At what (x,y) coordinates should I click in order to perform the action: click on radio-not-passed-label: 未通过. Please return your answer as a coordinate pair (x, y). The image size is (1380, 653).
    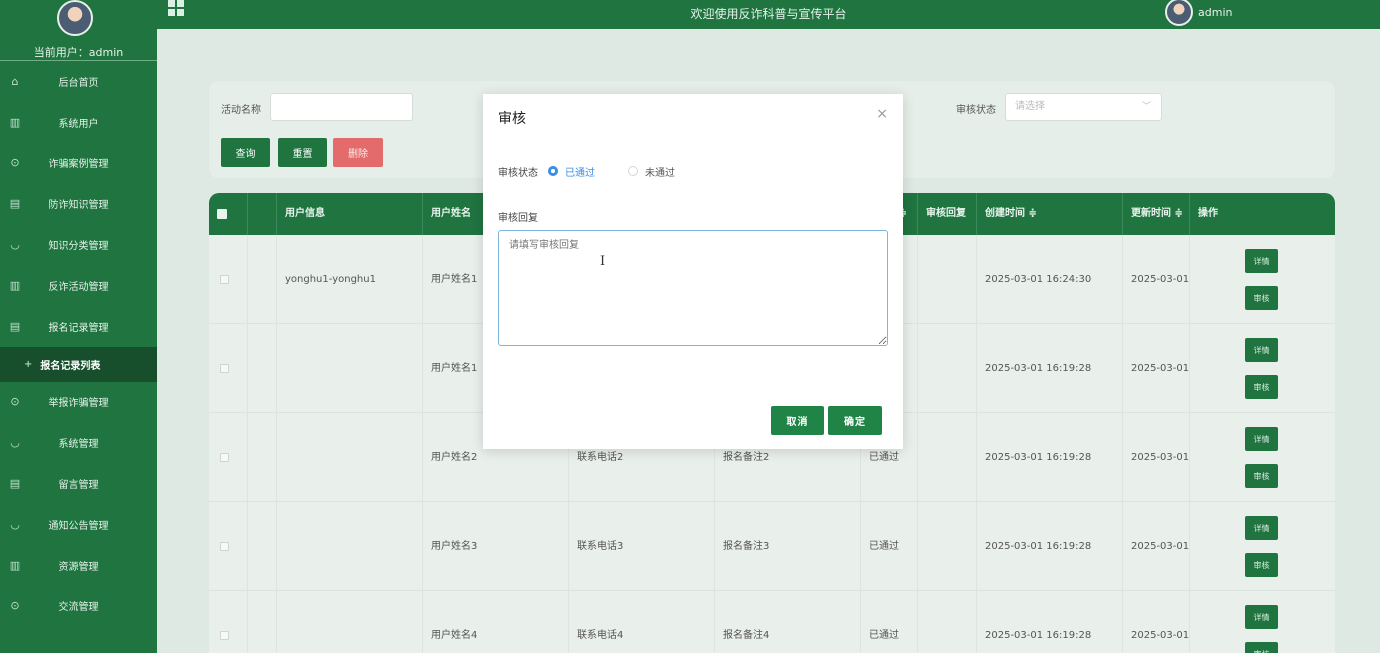
    Looking at the image, I should click on (660, 171).